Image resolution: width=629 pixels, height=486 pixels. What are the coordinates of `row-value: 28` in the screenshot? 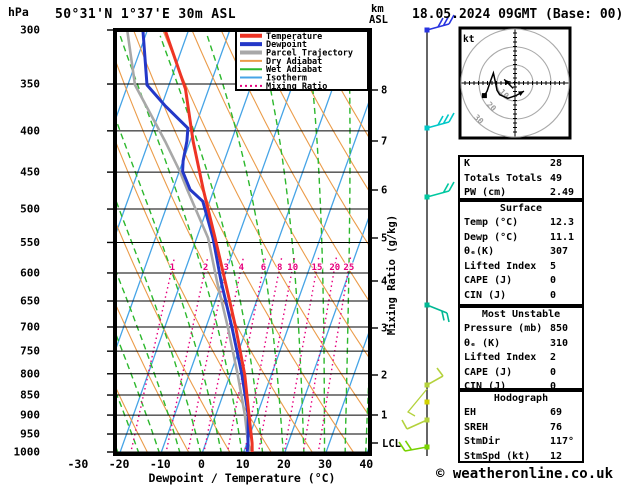 It's located at (556, 163).